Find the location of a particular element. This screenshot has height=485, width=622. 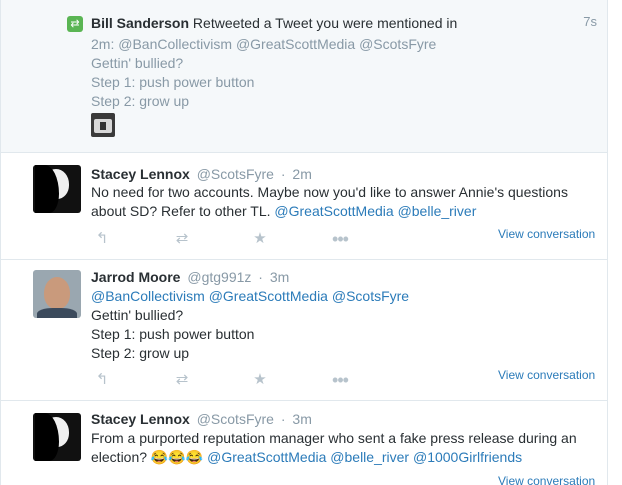

tweet-header: Jarrod Moore @gtg991z · 3m is located at coordinates (190, 277).